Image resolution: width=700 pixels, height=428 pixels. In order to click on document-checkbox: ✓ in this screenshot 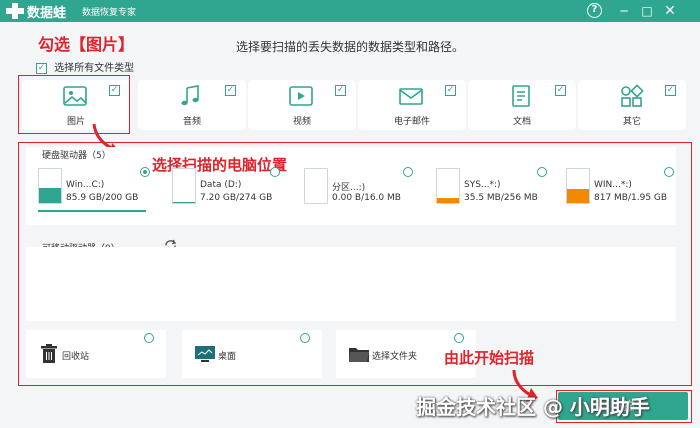, I will do `click(560, 90)`.